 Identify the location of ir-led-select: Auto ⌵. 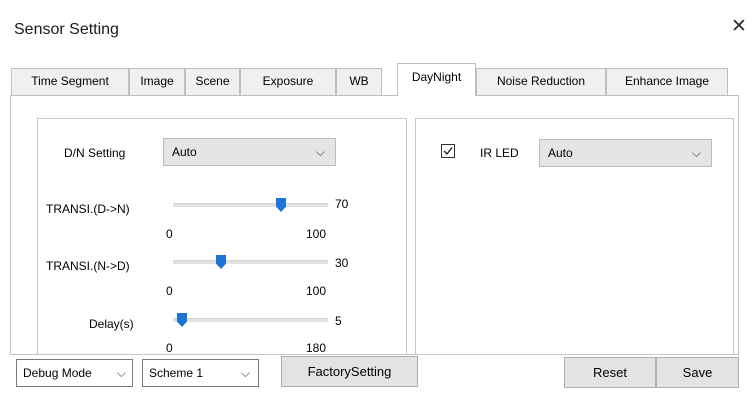
(625, 153).